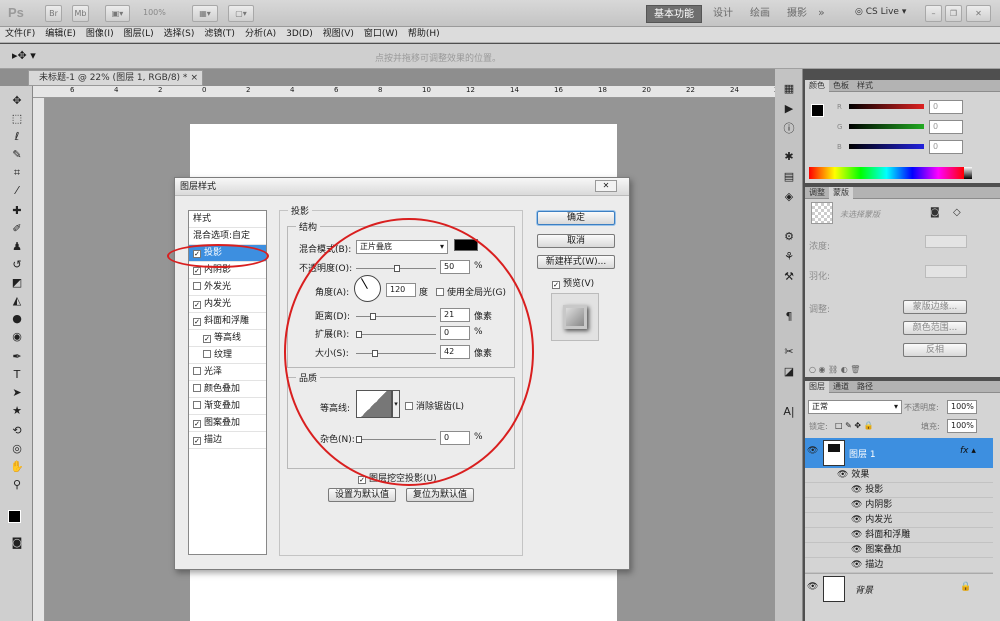 The image size is (1000, 621). What do you see at coordinates (899, 490) in the screenshot?
I see `effect-item: 👁 投影` at bounding box center [899, 490].